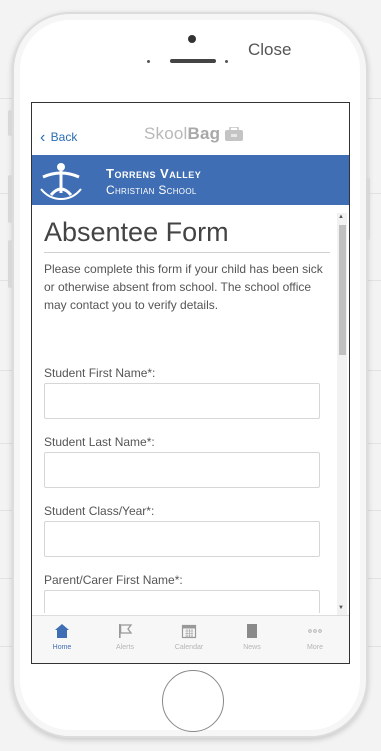  I want to click on student-last-name-label: Student Last Name*:, so click(99, 442).